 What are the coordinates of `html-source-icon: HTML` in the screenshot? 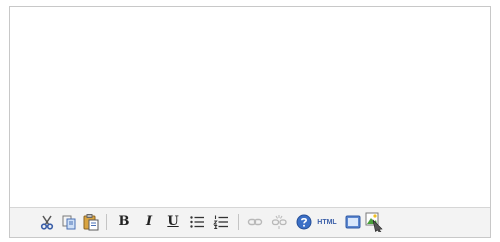 It's located at (327, 222).